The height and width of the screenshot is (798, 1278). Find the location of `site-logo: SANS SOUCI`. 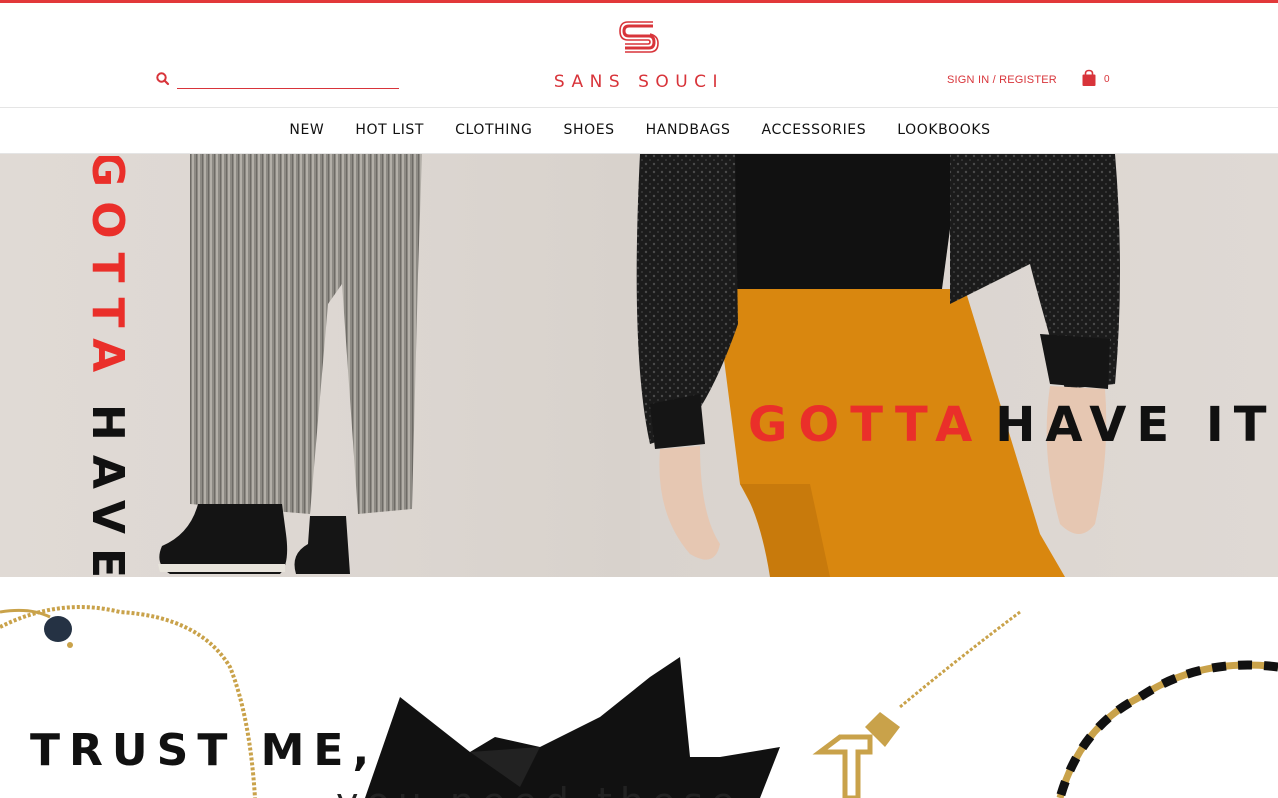

site-logo: SANS SOUCI is located at coordinates (639, 59).